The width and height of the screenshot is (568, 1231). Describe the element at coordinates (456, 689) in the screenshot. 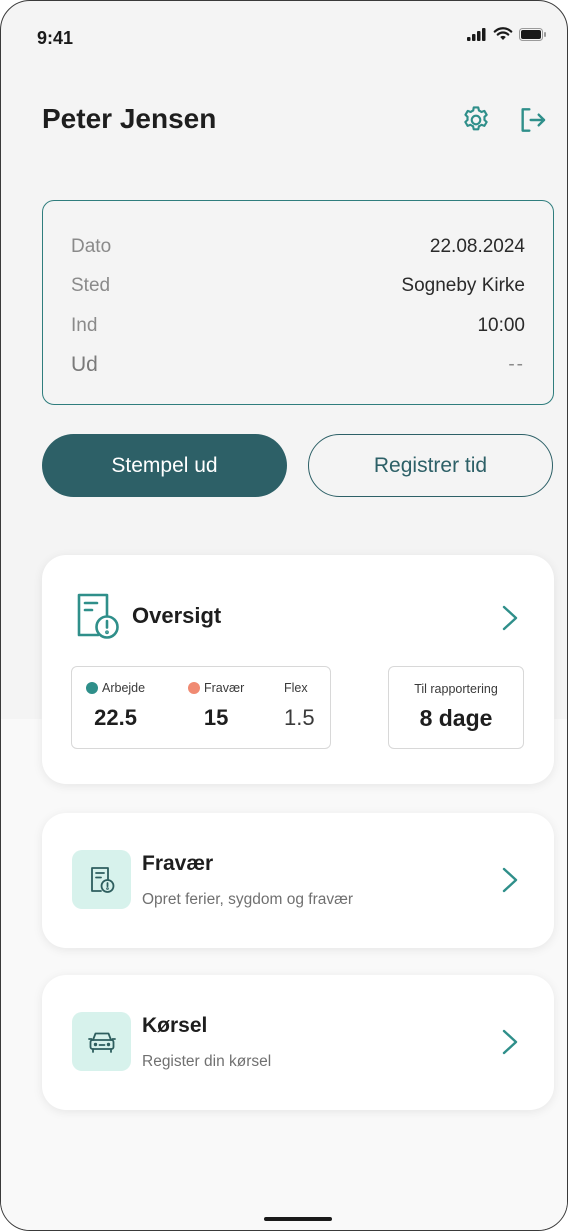

I see `reporting-label: Til rapportering` at that location.